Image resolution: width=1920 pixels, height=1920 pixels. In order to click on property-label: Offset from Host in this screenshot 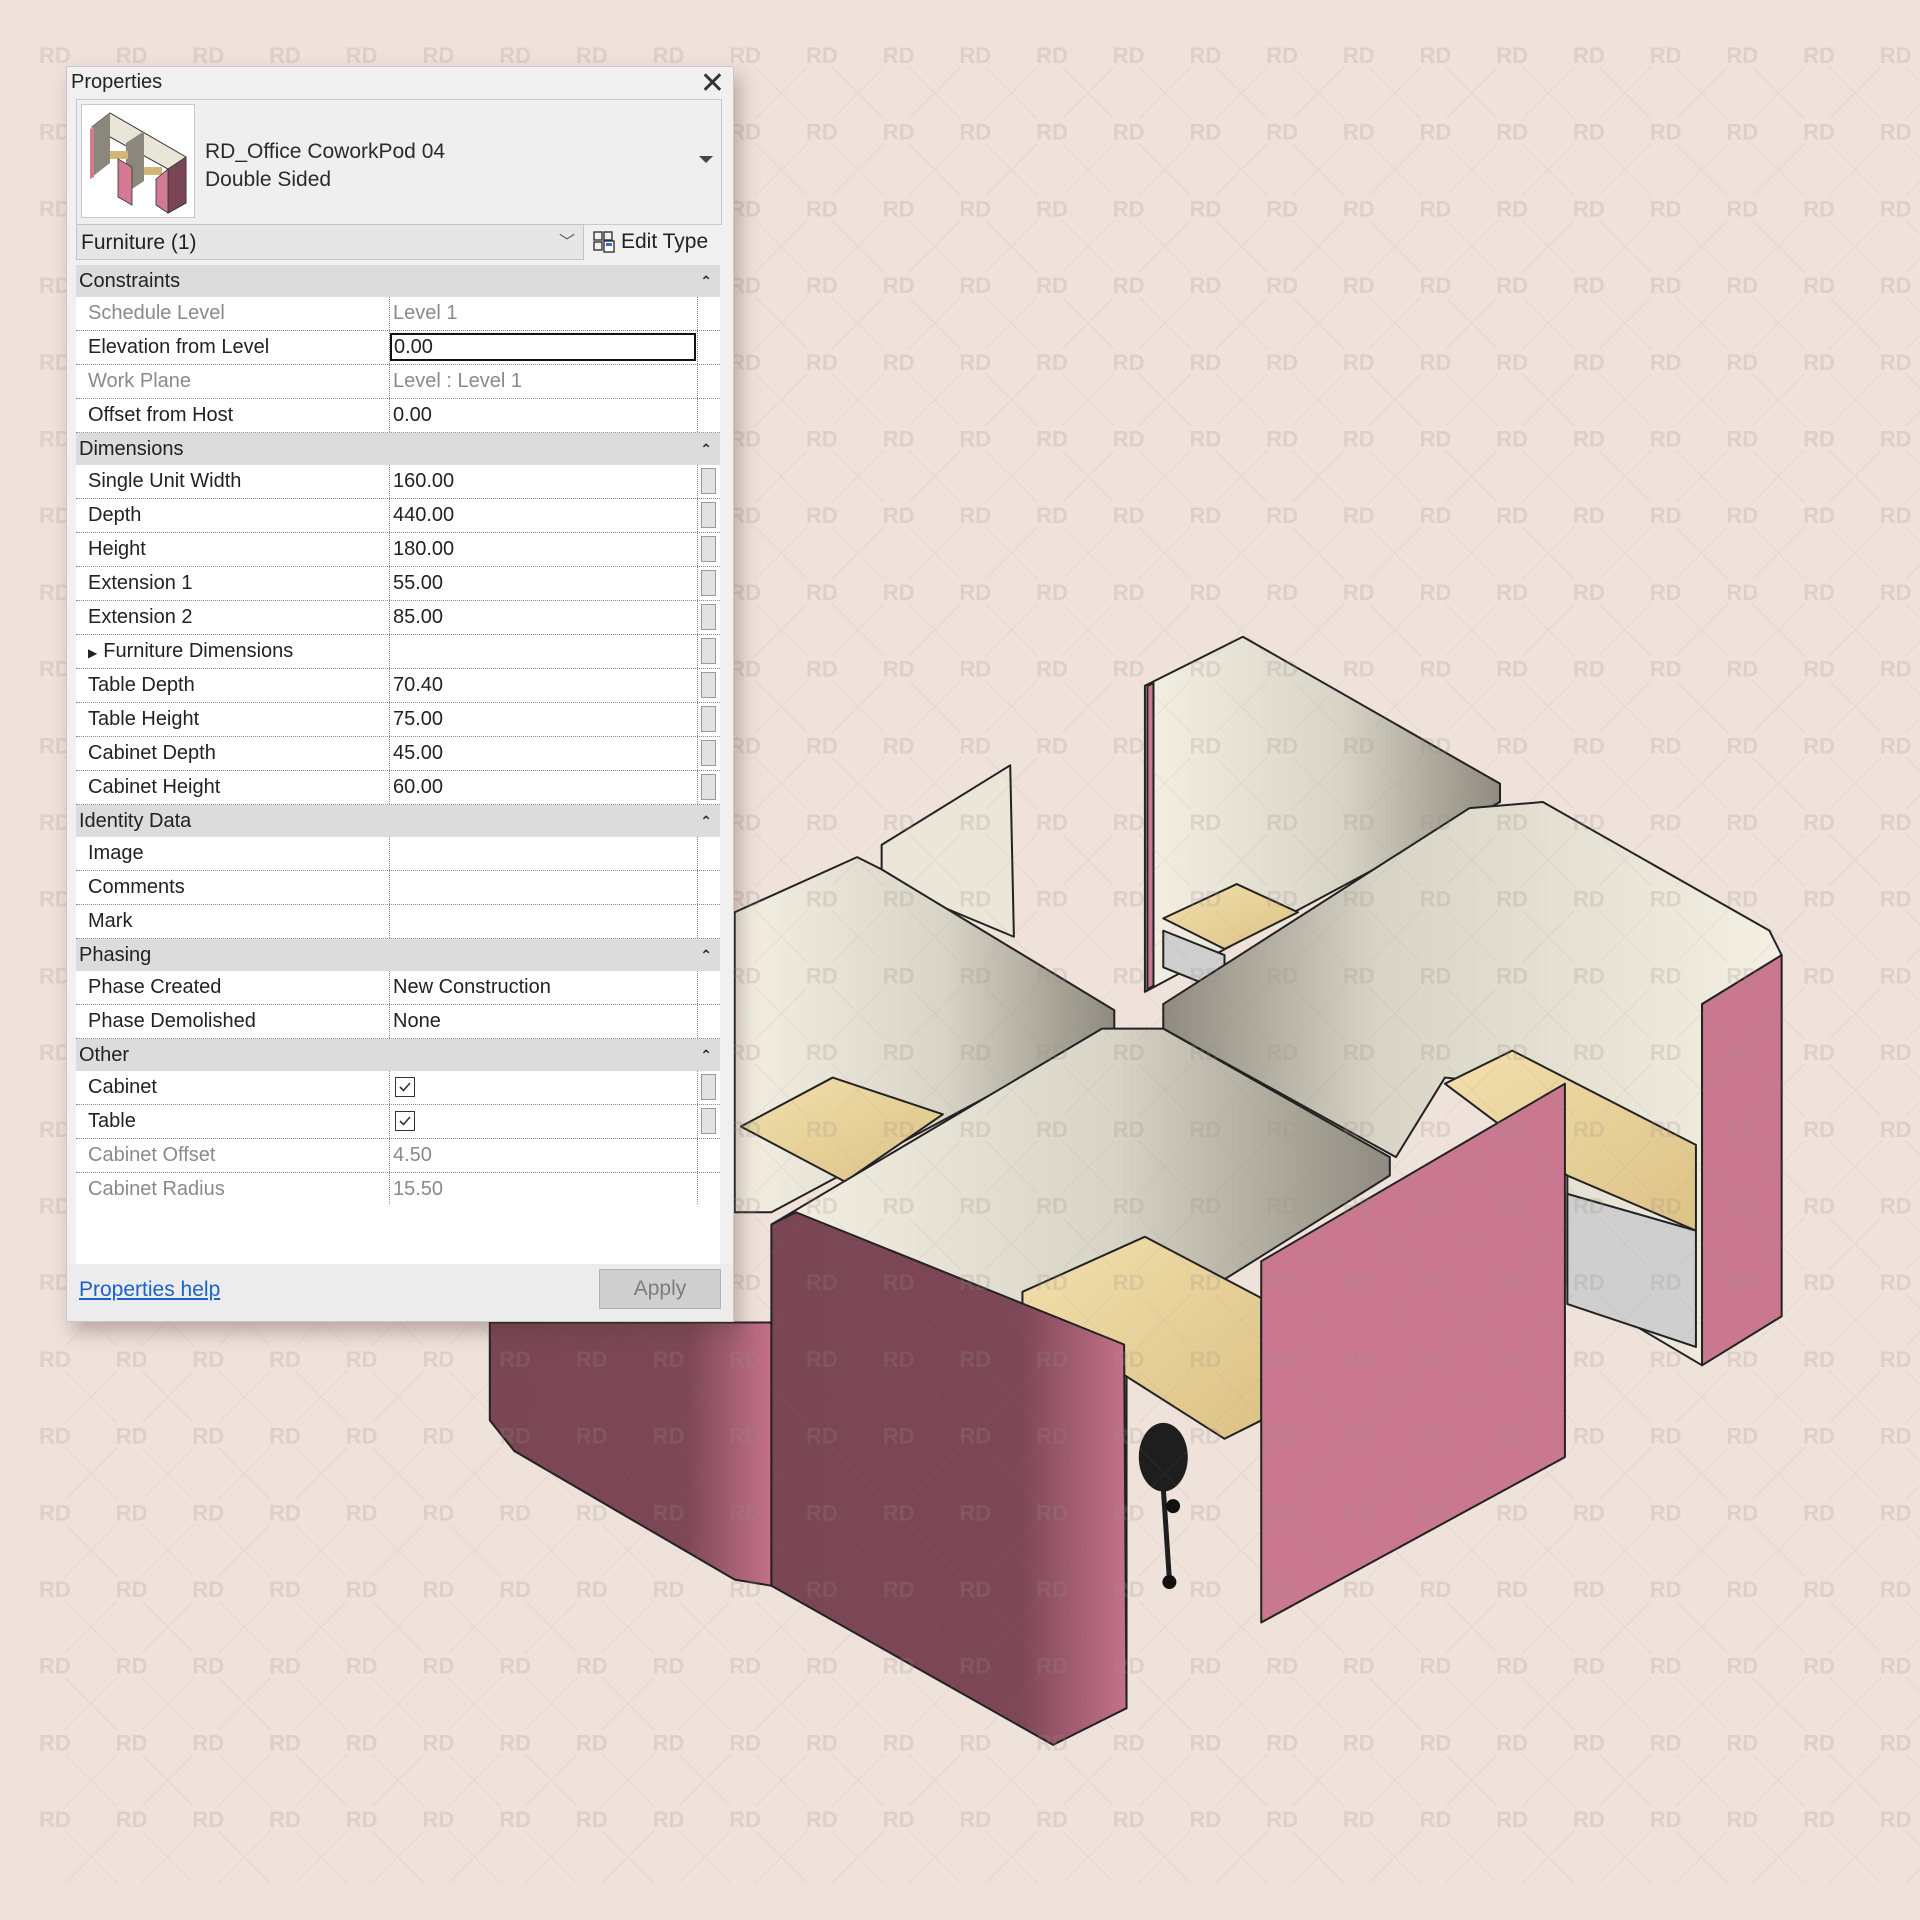, I will do `click(233, 415)`.